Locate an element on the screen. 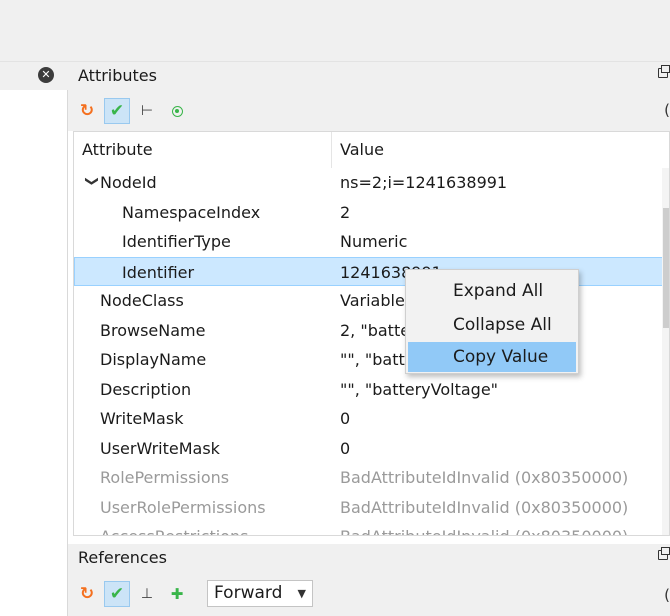 This screenshot has height=616, width=670. table-row-nodeid: ❯NodeId ns=2;i=1241638991 is located at coordinates (371, 184).